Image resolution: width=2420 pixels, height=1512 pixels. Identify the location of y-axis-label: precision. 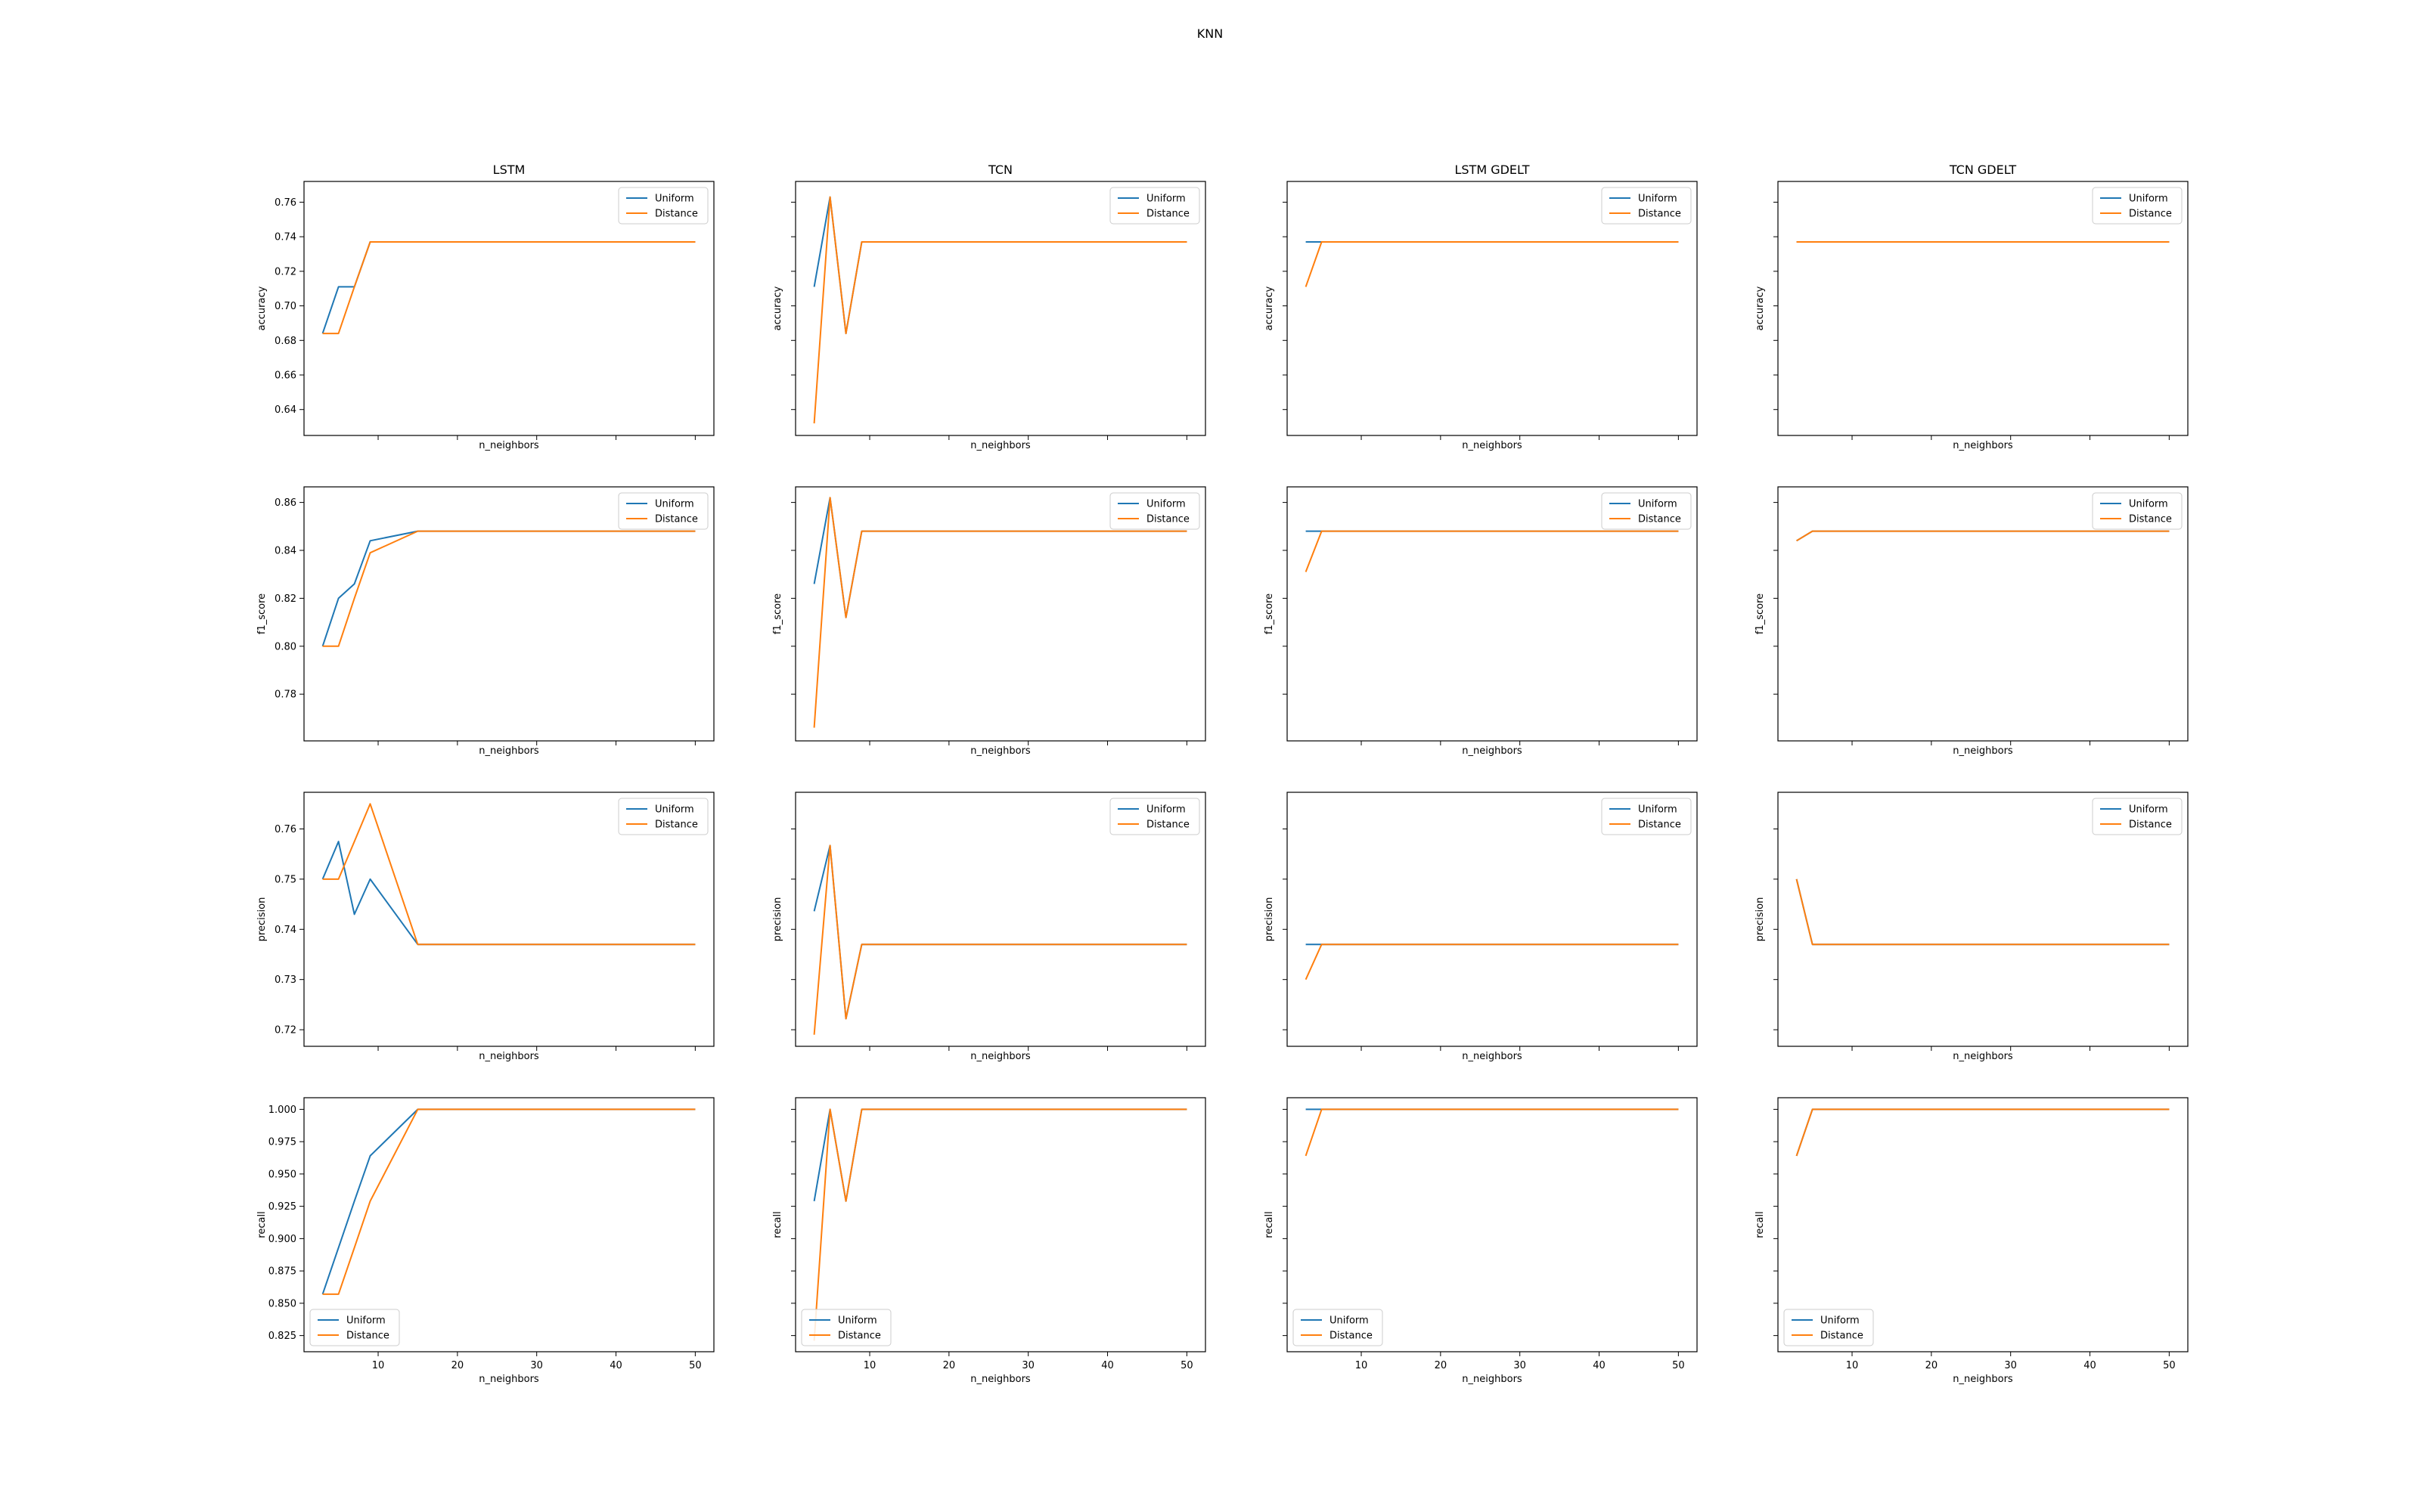
(777, 919).